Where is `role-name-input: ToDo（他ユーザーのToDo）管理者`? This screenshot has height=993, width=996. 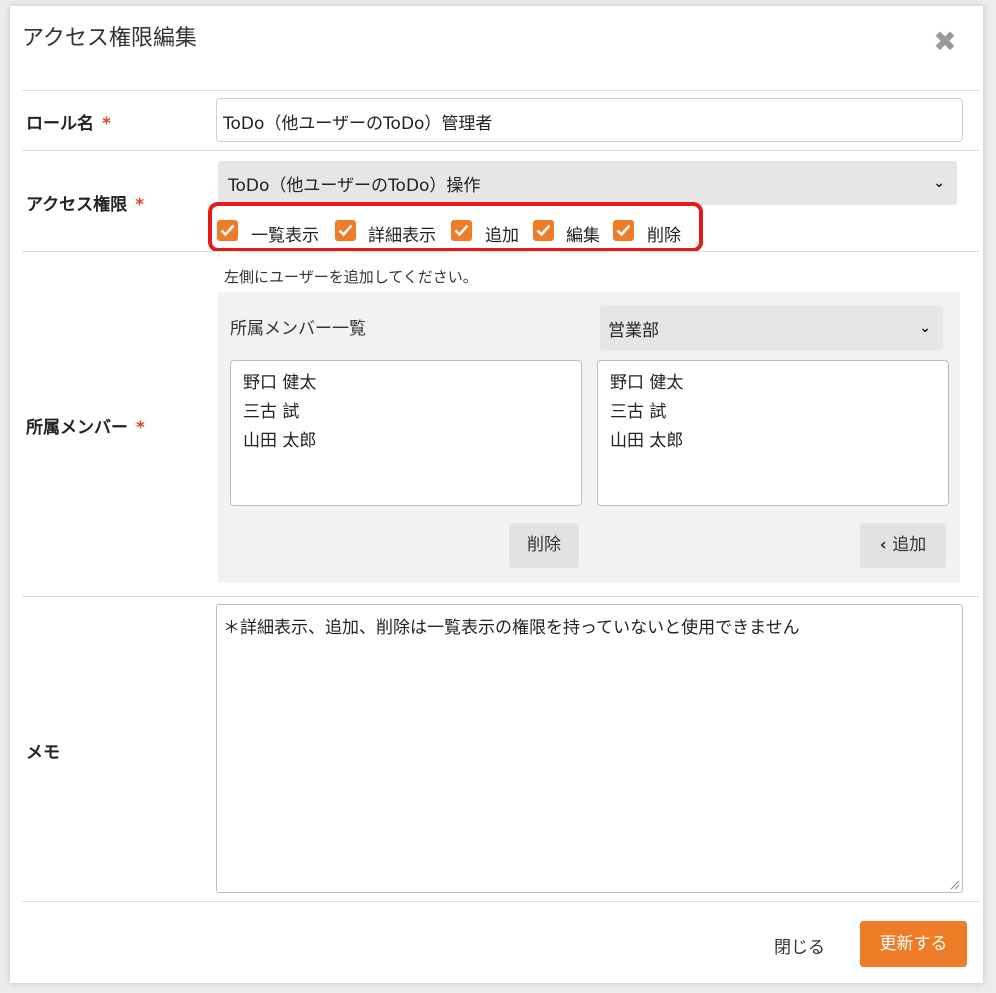 role-name-input: ToDo（他ユーザーのToDo）管理者 is located at coordinates (589, 120).